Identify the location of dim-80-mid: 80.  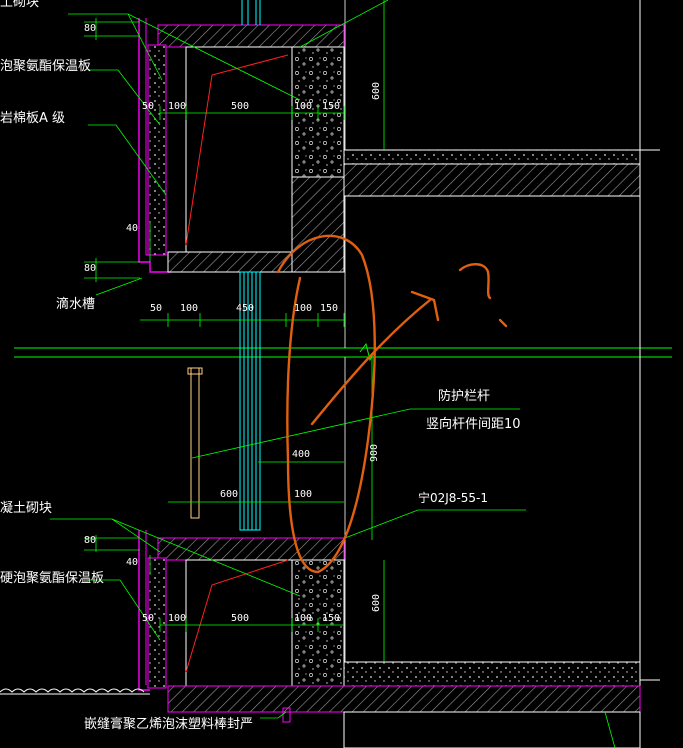
(90, 268).